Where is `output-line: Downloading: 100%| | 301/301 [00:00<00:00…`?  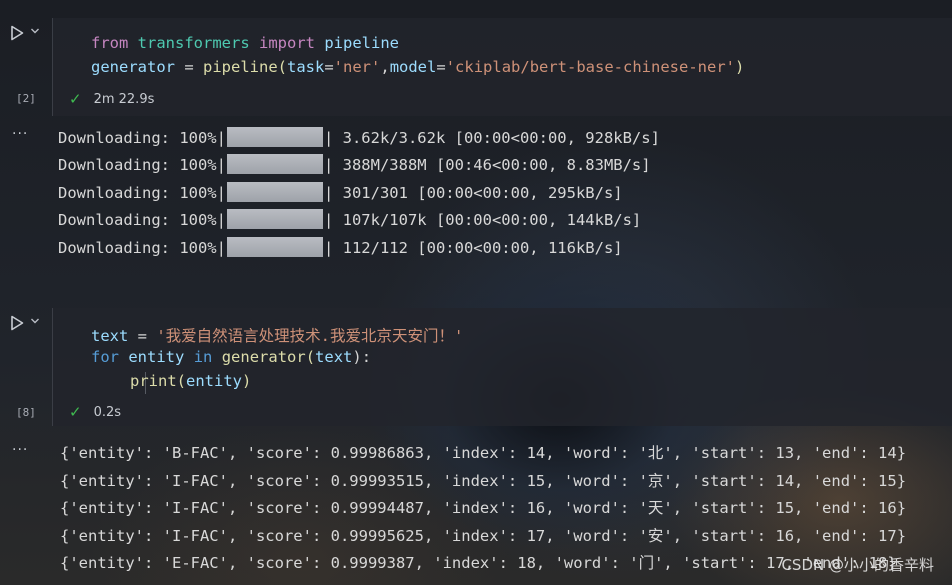 output-line: Downloading: 100%| | 301/301 [00:00<00:00… is located at coordinates (340, 192).